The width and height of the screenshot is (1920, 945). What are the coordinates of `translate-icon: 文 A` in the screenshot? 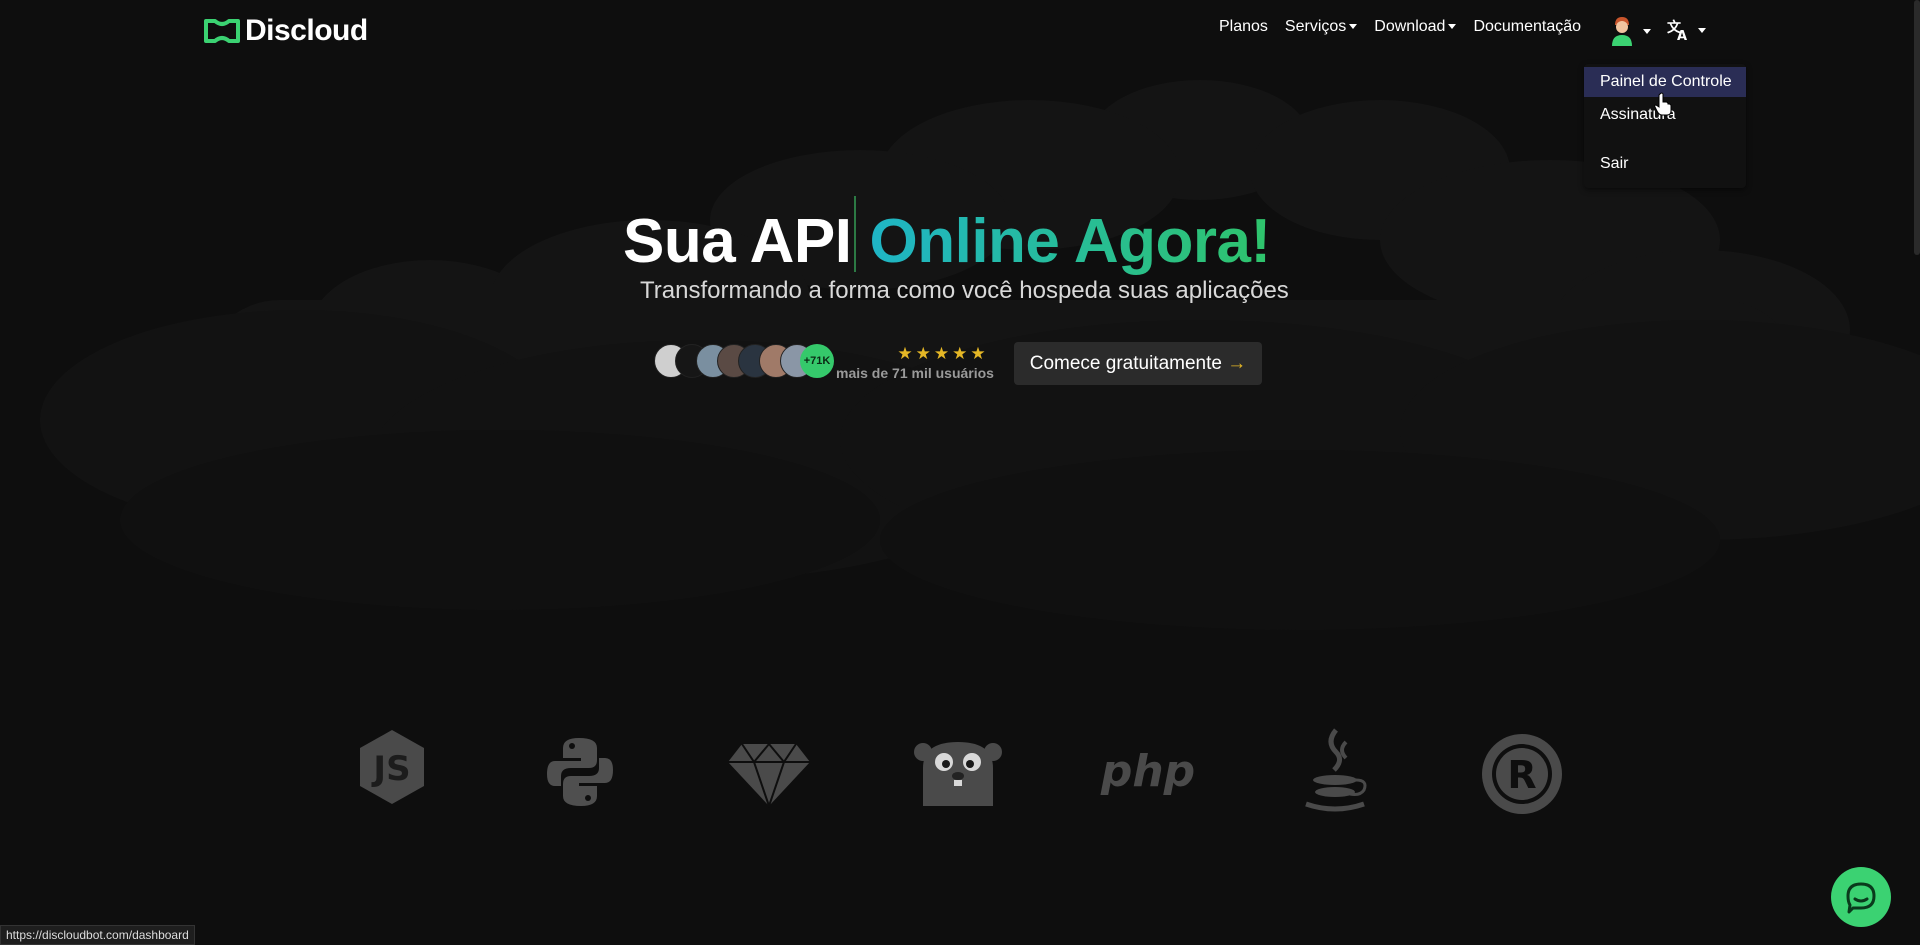 It's located at (1677, 30).